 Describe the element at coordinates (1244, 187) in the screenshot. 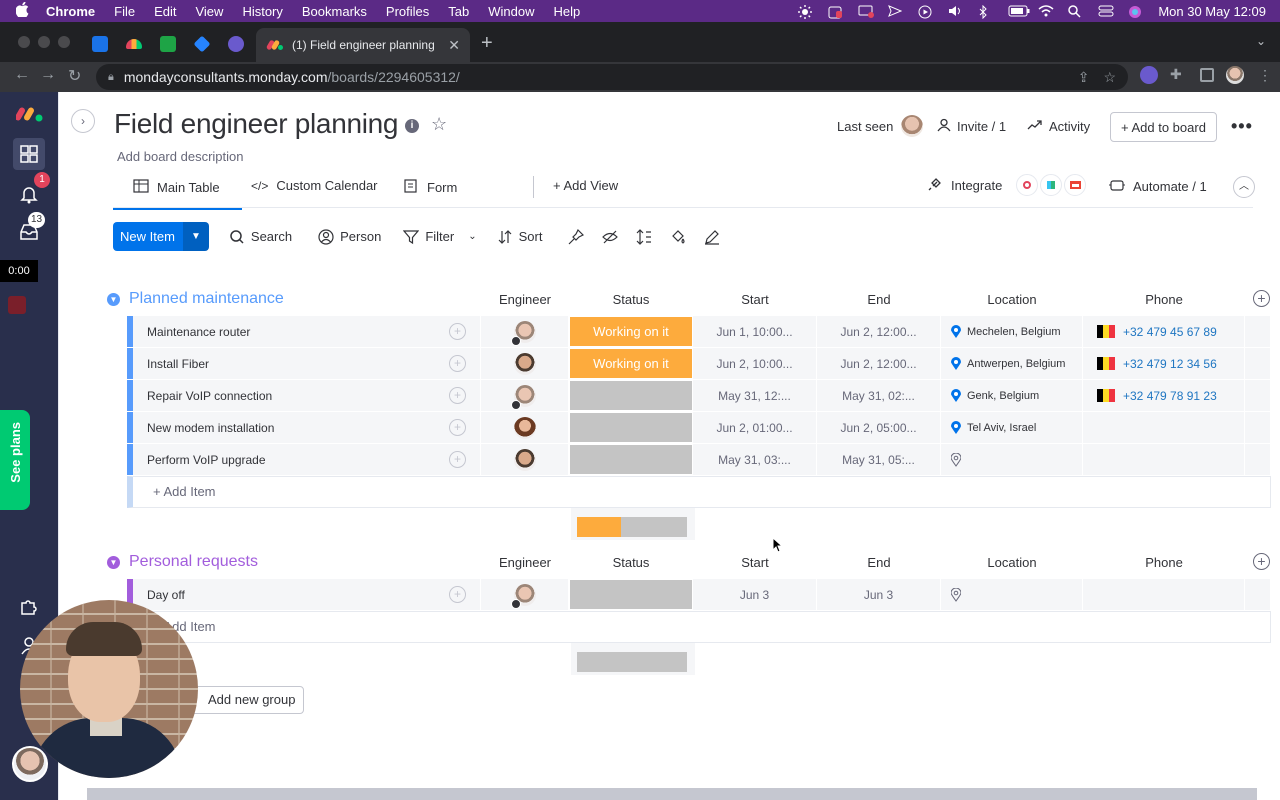

I see `collapse-header-chevron-icon: ︿` at that location.